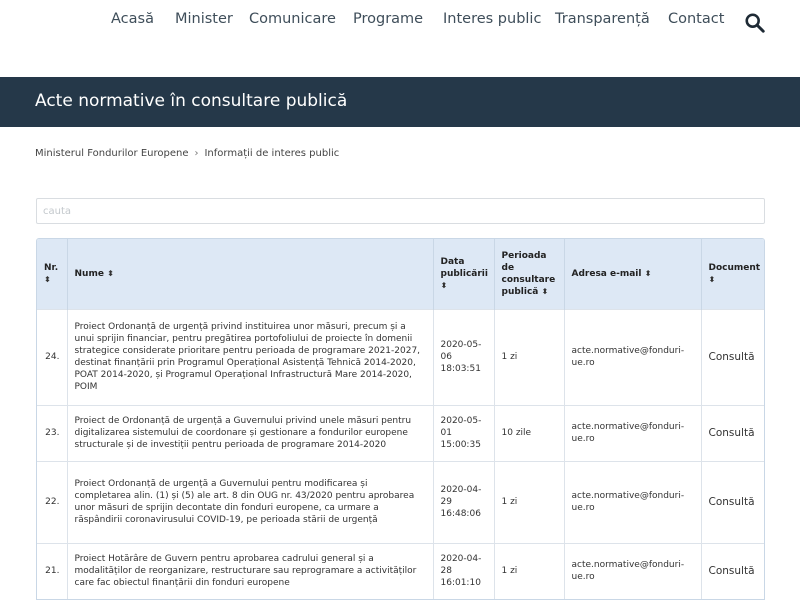 The image size is (800, 600). Describe the element at coordinates (132, 19) in the screenshot. I see `nav-item-acasa: Acasă` at that location.